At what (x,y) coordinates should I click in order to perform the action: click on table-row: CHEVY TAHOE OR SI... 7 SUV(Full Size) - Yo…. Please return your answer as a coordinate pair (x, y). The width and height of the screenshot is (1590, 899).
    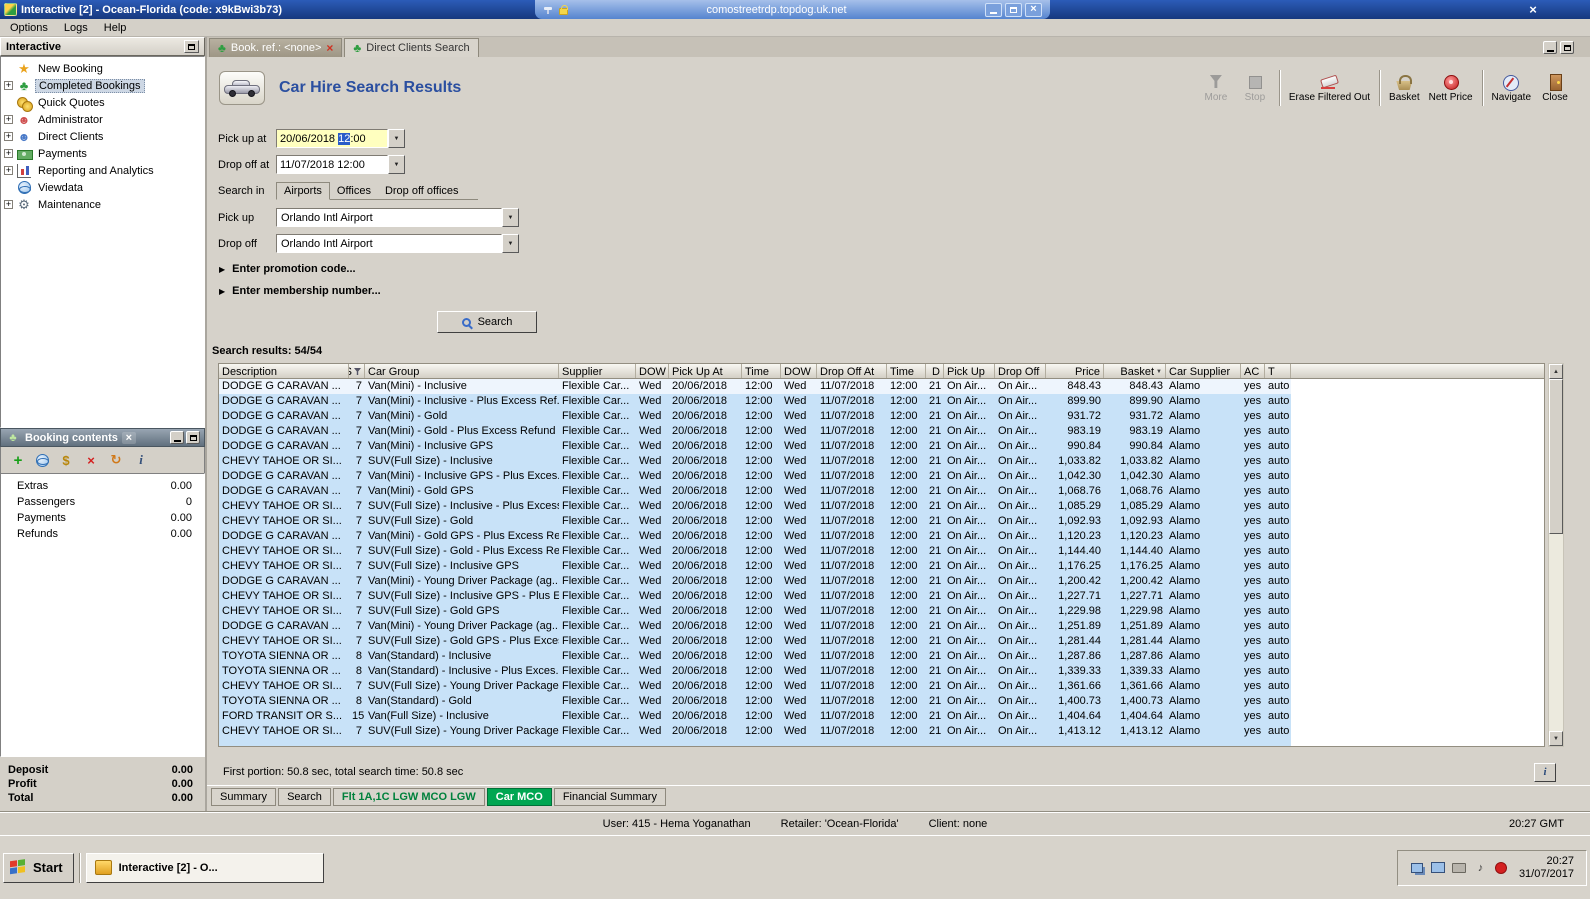
    Looking at the image, I should click on (755, 731).